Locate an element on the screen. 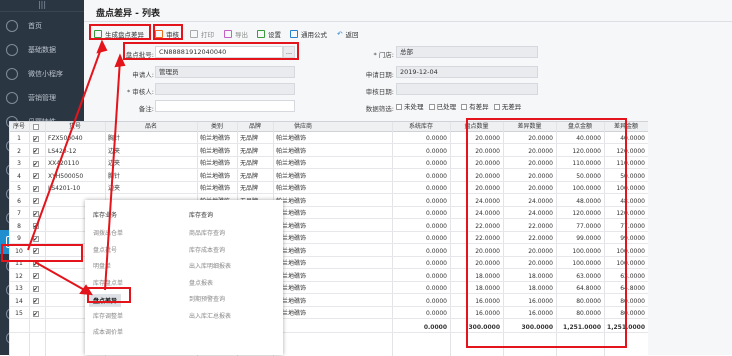 The height and width of the screenshot is (356, 732). annotation-arrows is located at coordinates (76, 167).